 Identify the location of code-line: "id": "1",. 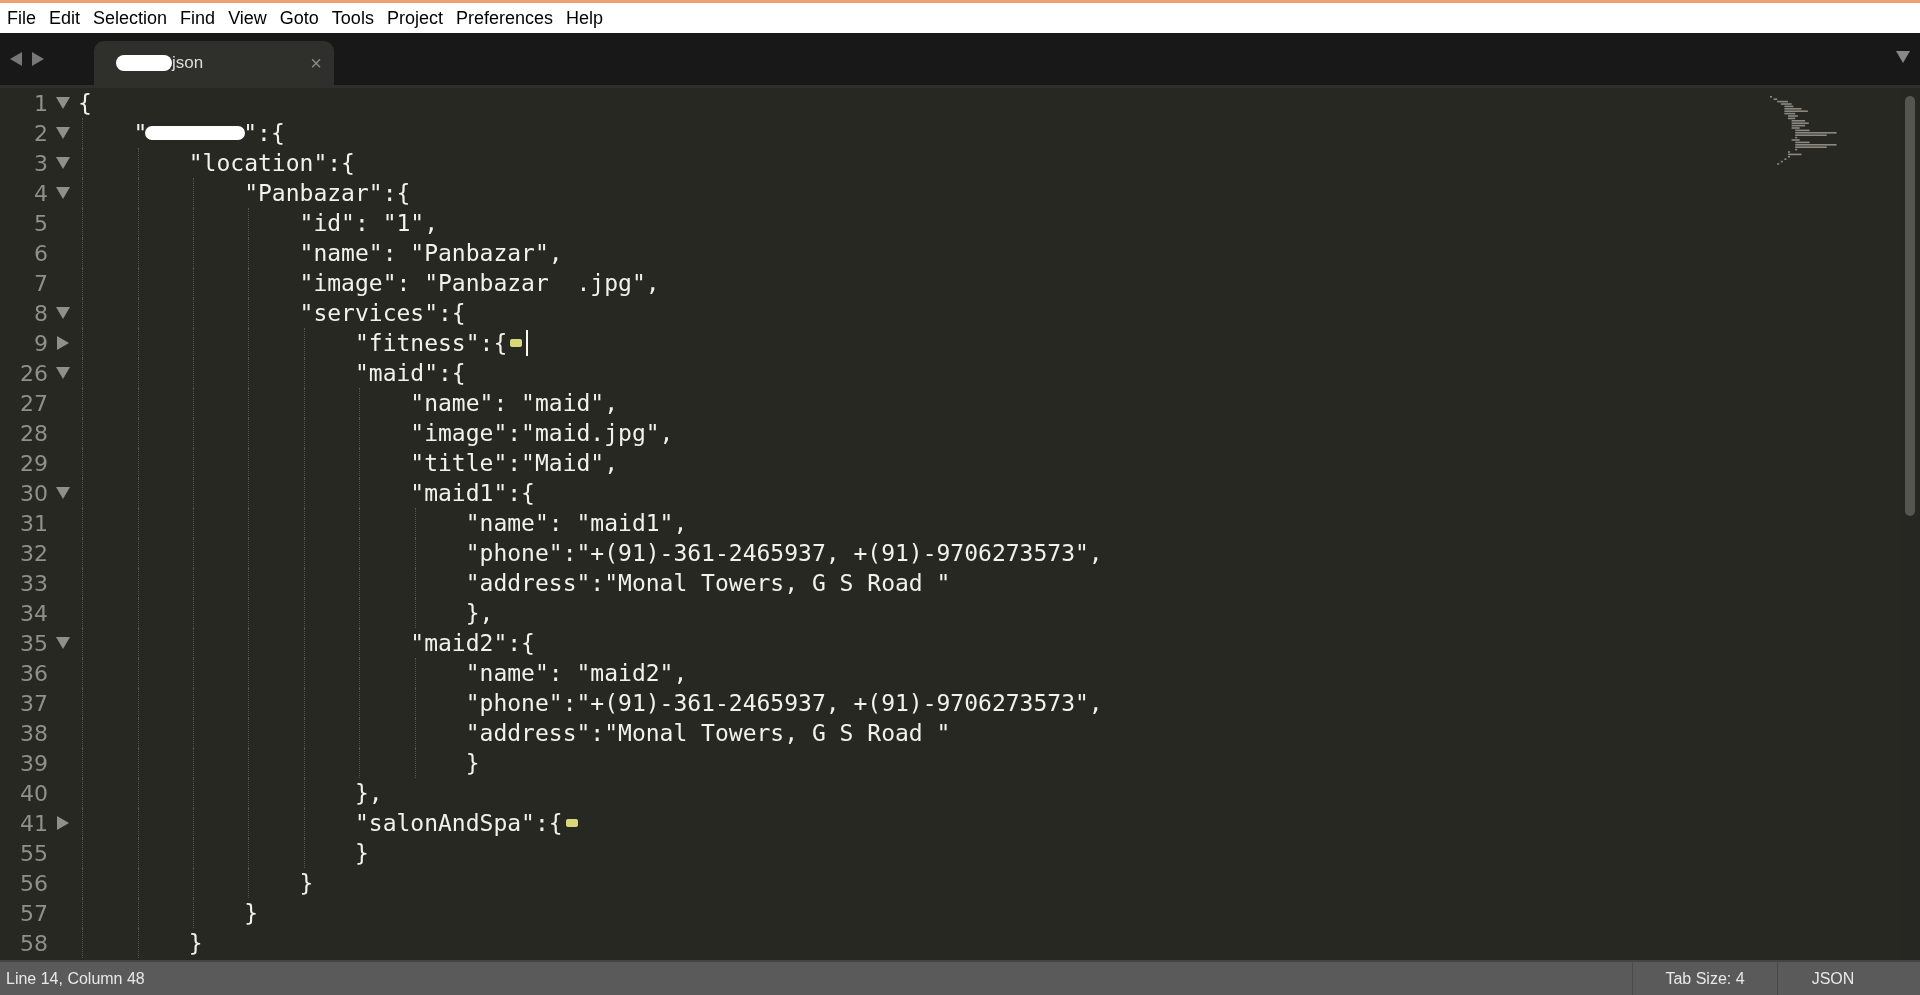
(258, 223).